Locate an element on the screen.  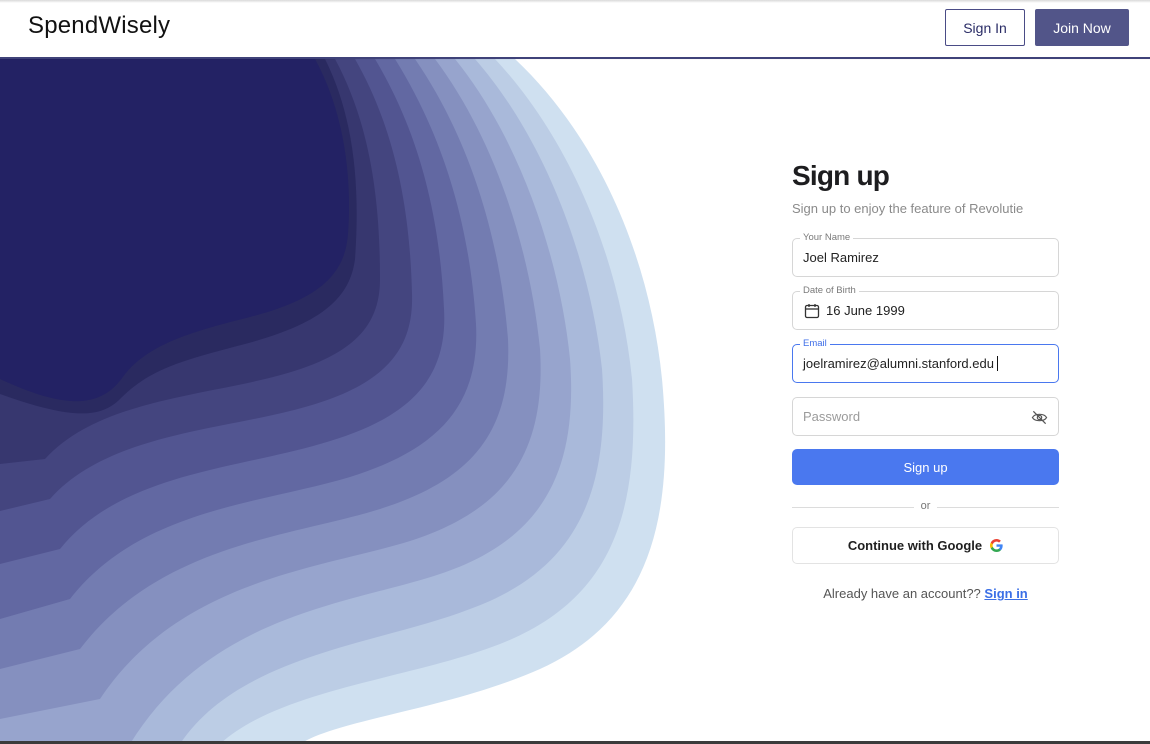
email-field-label: Email is located at coordinates (815, 344).